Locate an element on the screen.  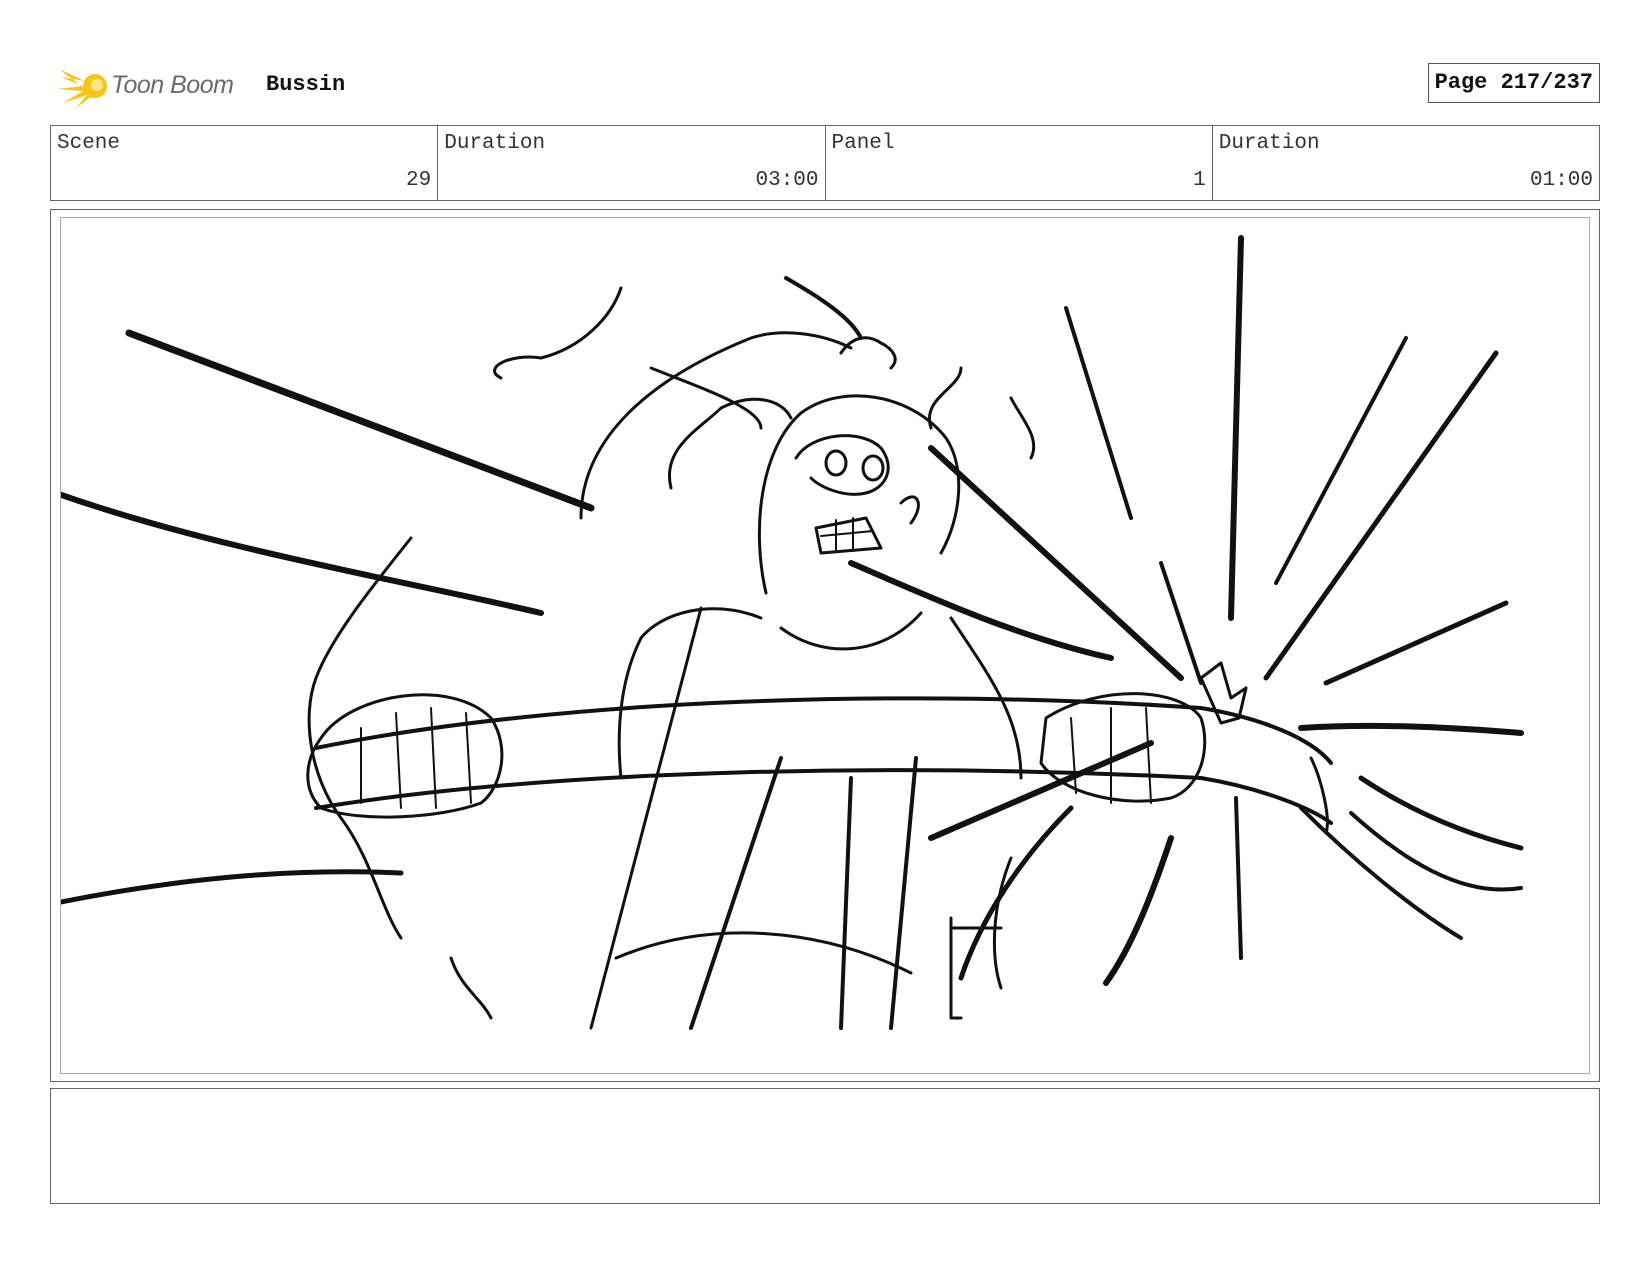
panel-duration-value: 01:00 is located at coordinates (1561, 180).